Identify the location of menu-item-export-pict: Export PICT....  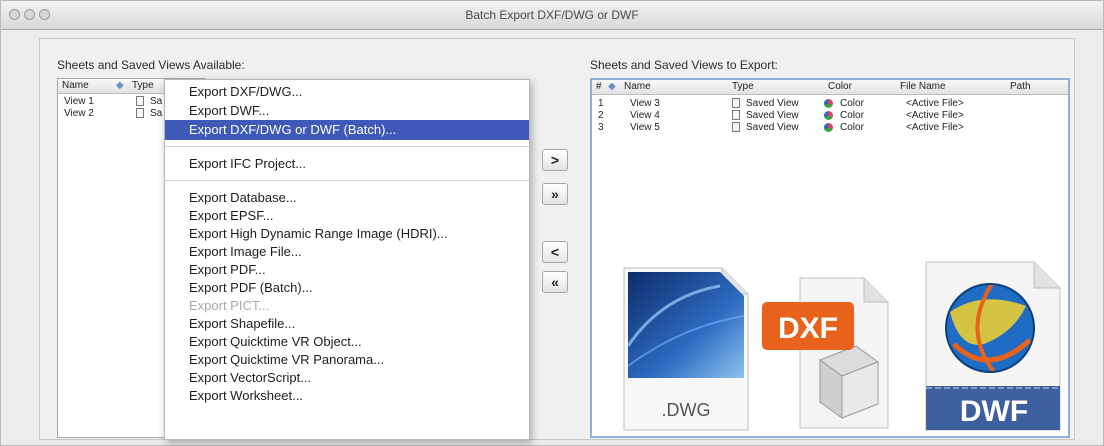
(229, 305).